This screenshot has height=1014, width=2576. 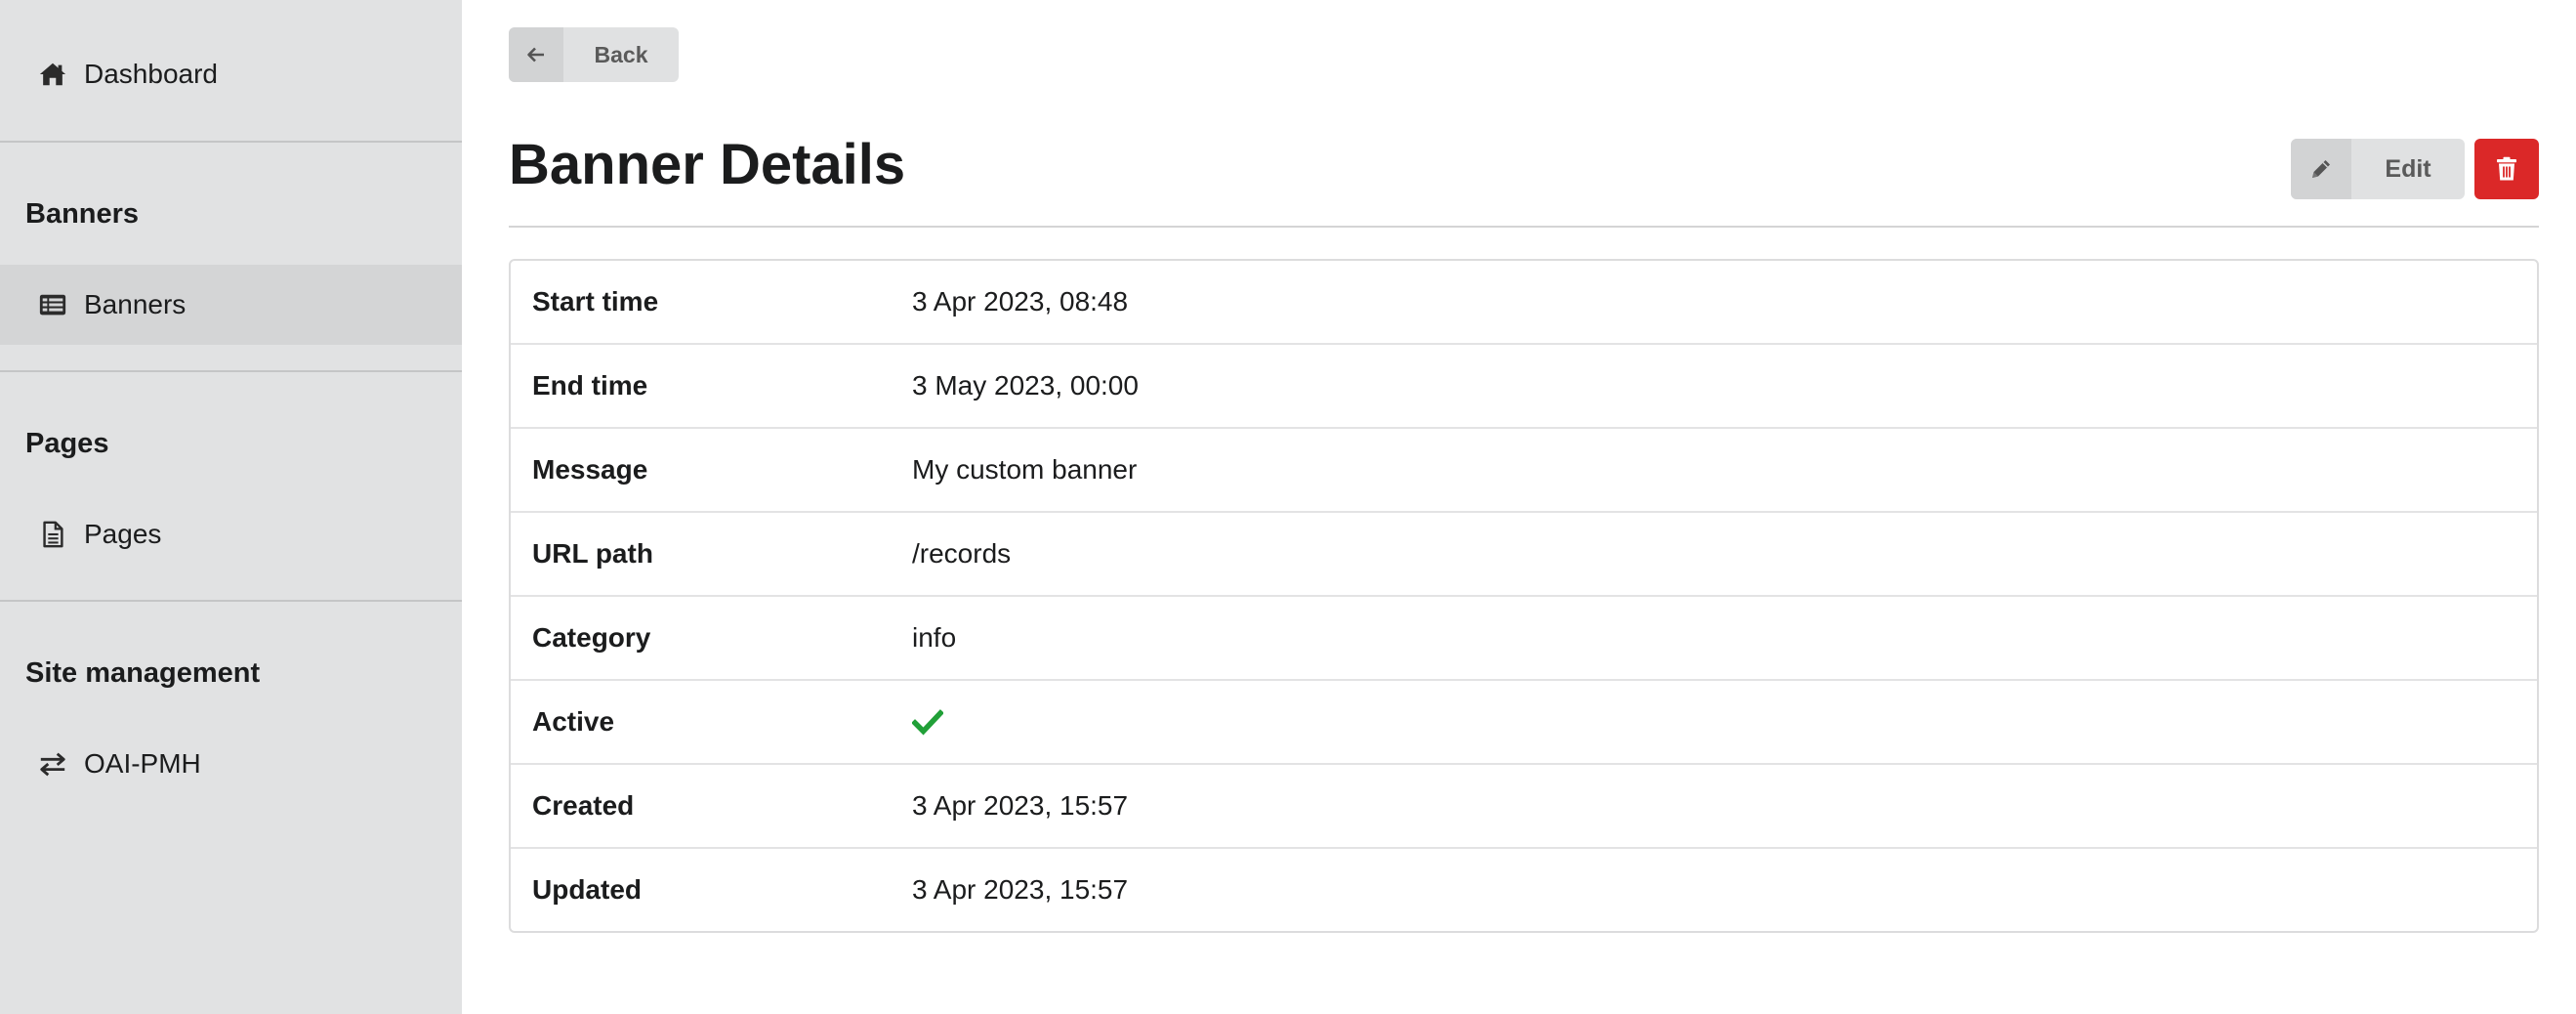 I want to click on detail-row-updated: Updated 3 Apr 2023, 15:57, so click(x=1524, y=889).